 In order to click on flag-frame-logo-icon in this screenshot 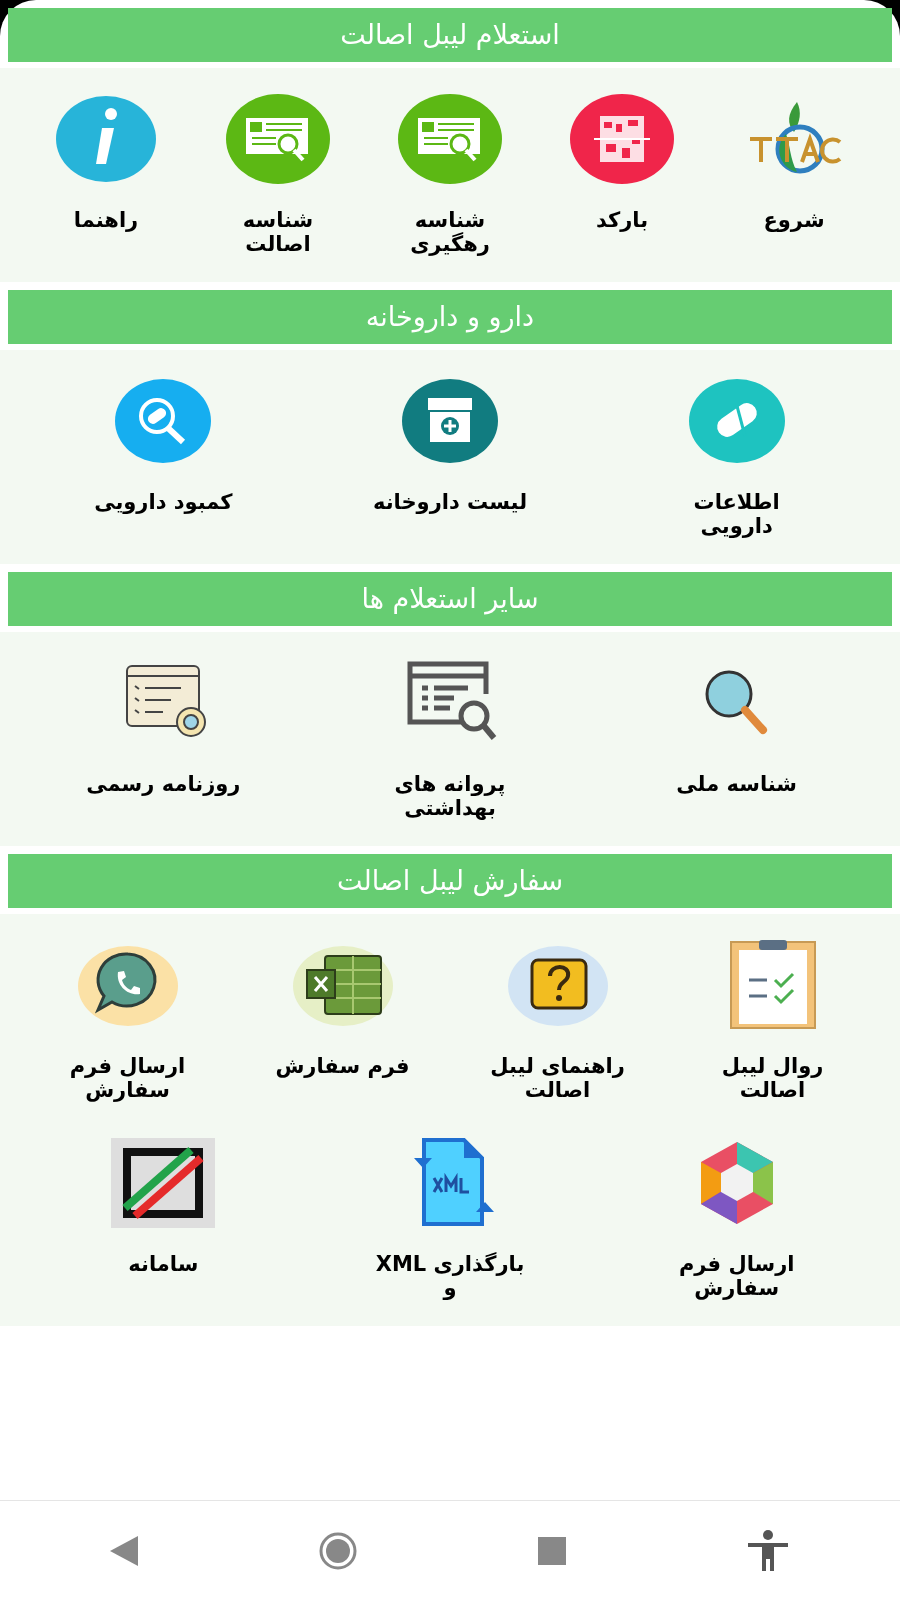, I will do `click(163, 1183)`.